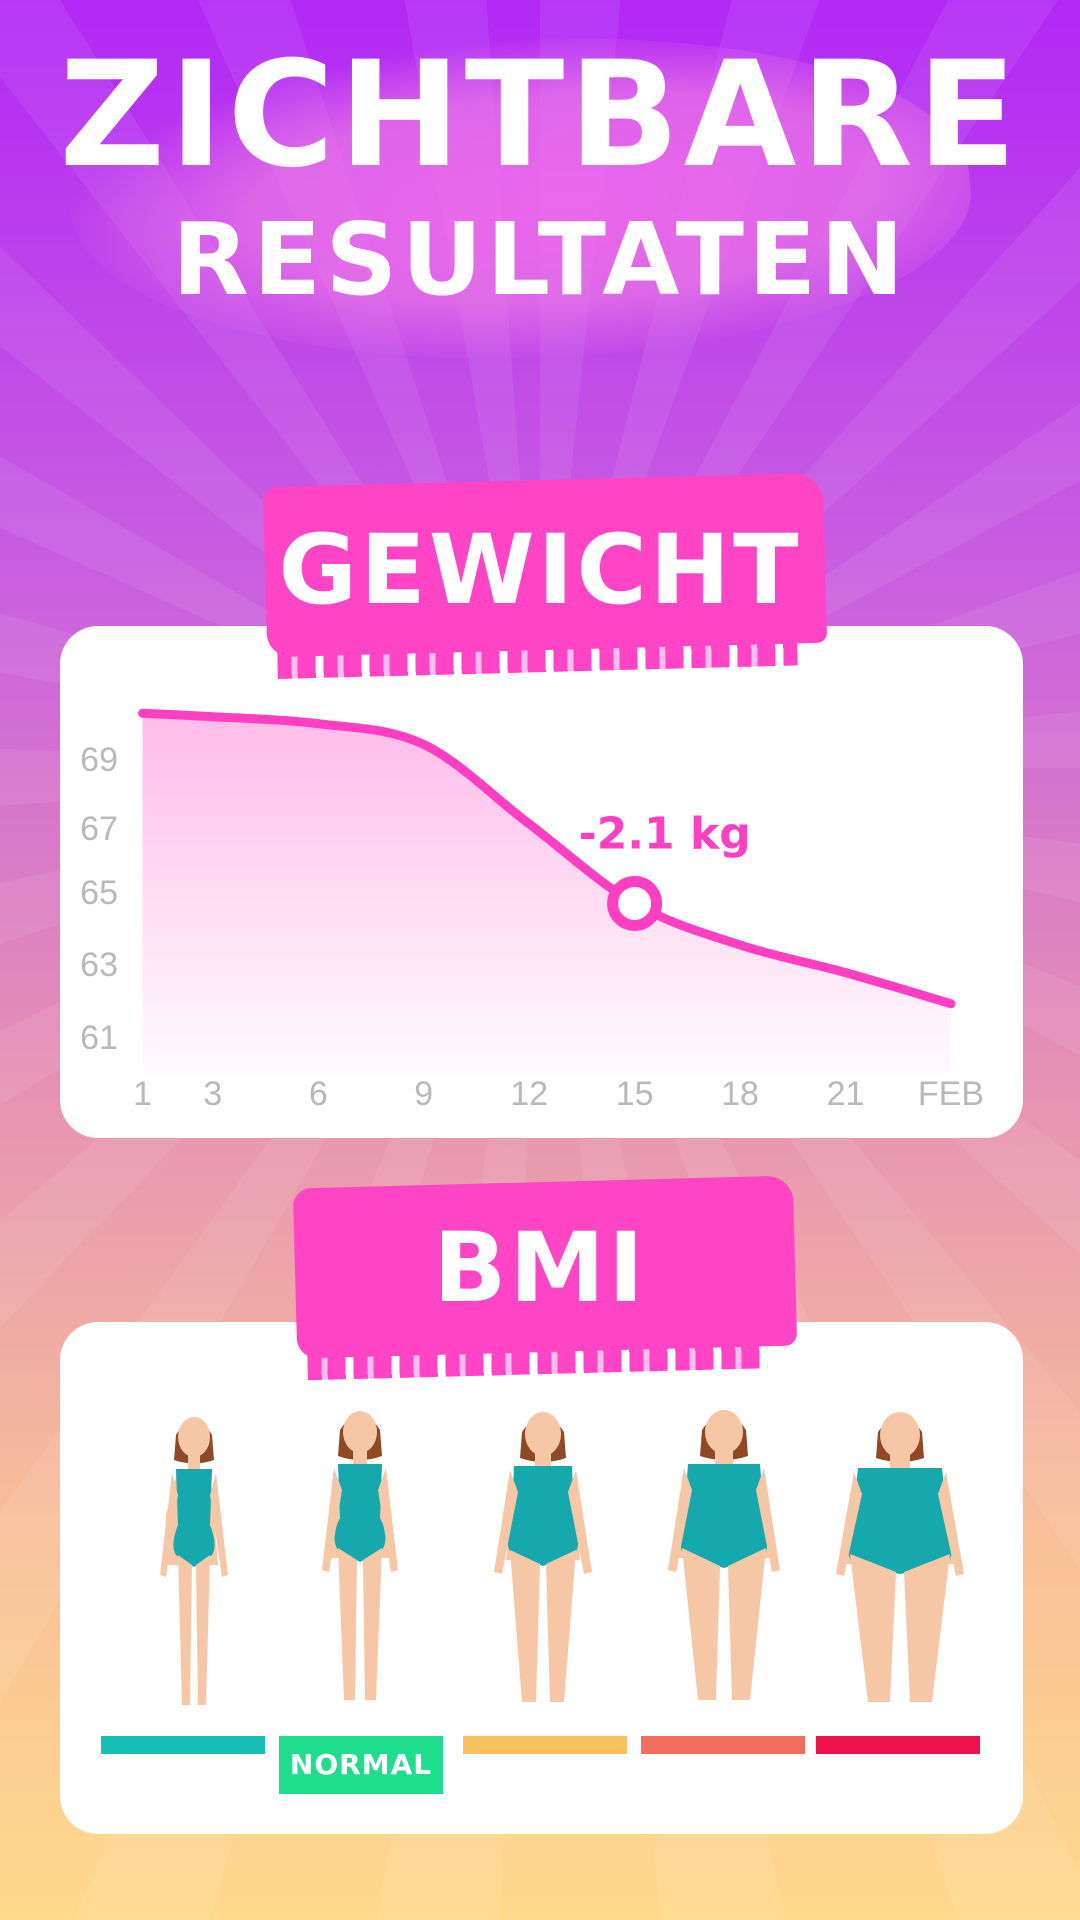  I want to click on y-tick-label: 63, so click(99, 965).